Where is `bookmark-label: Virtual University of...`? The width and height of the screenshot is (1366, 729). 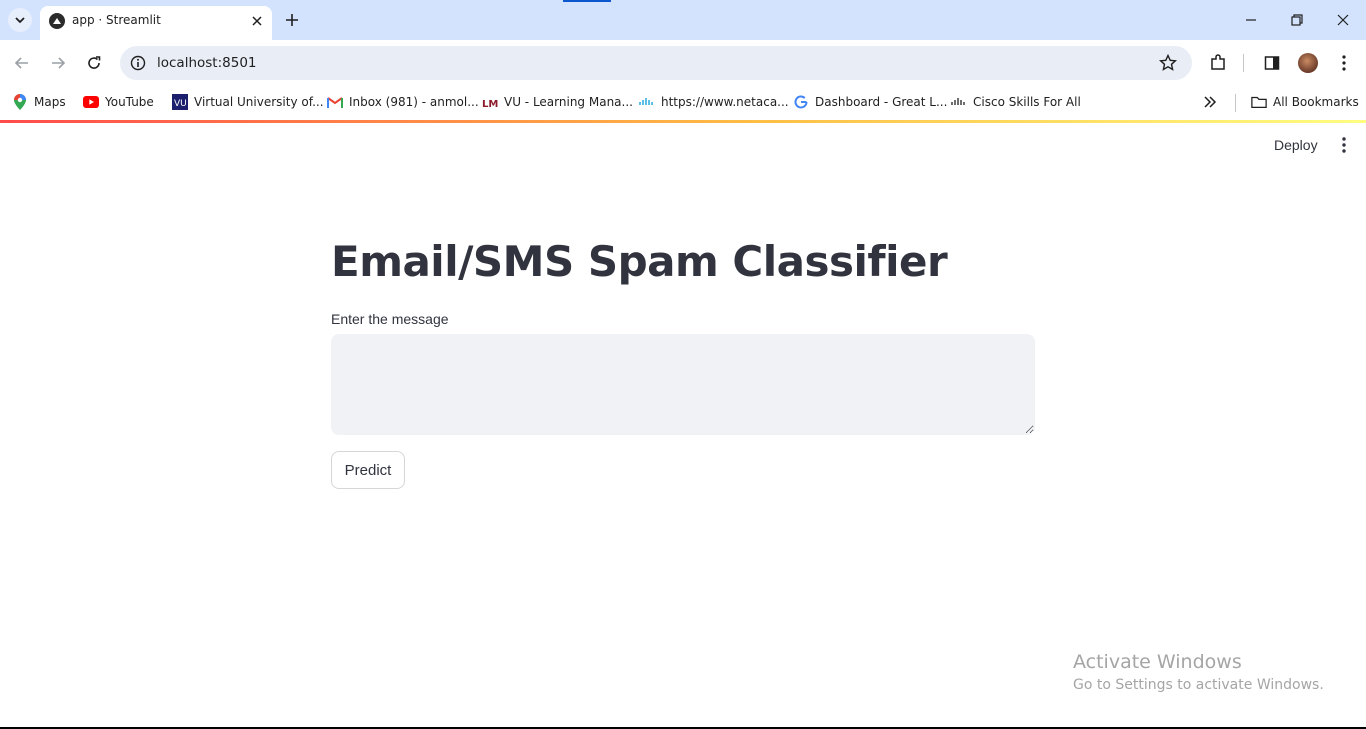
bookmark-label: Virtual University of... is located at coordinates (259, 102).